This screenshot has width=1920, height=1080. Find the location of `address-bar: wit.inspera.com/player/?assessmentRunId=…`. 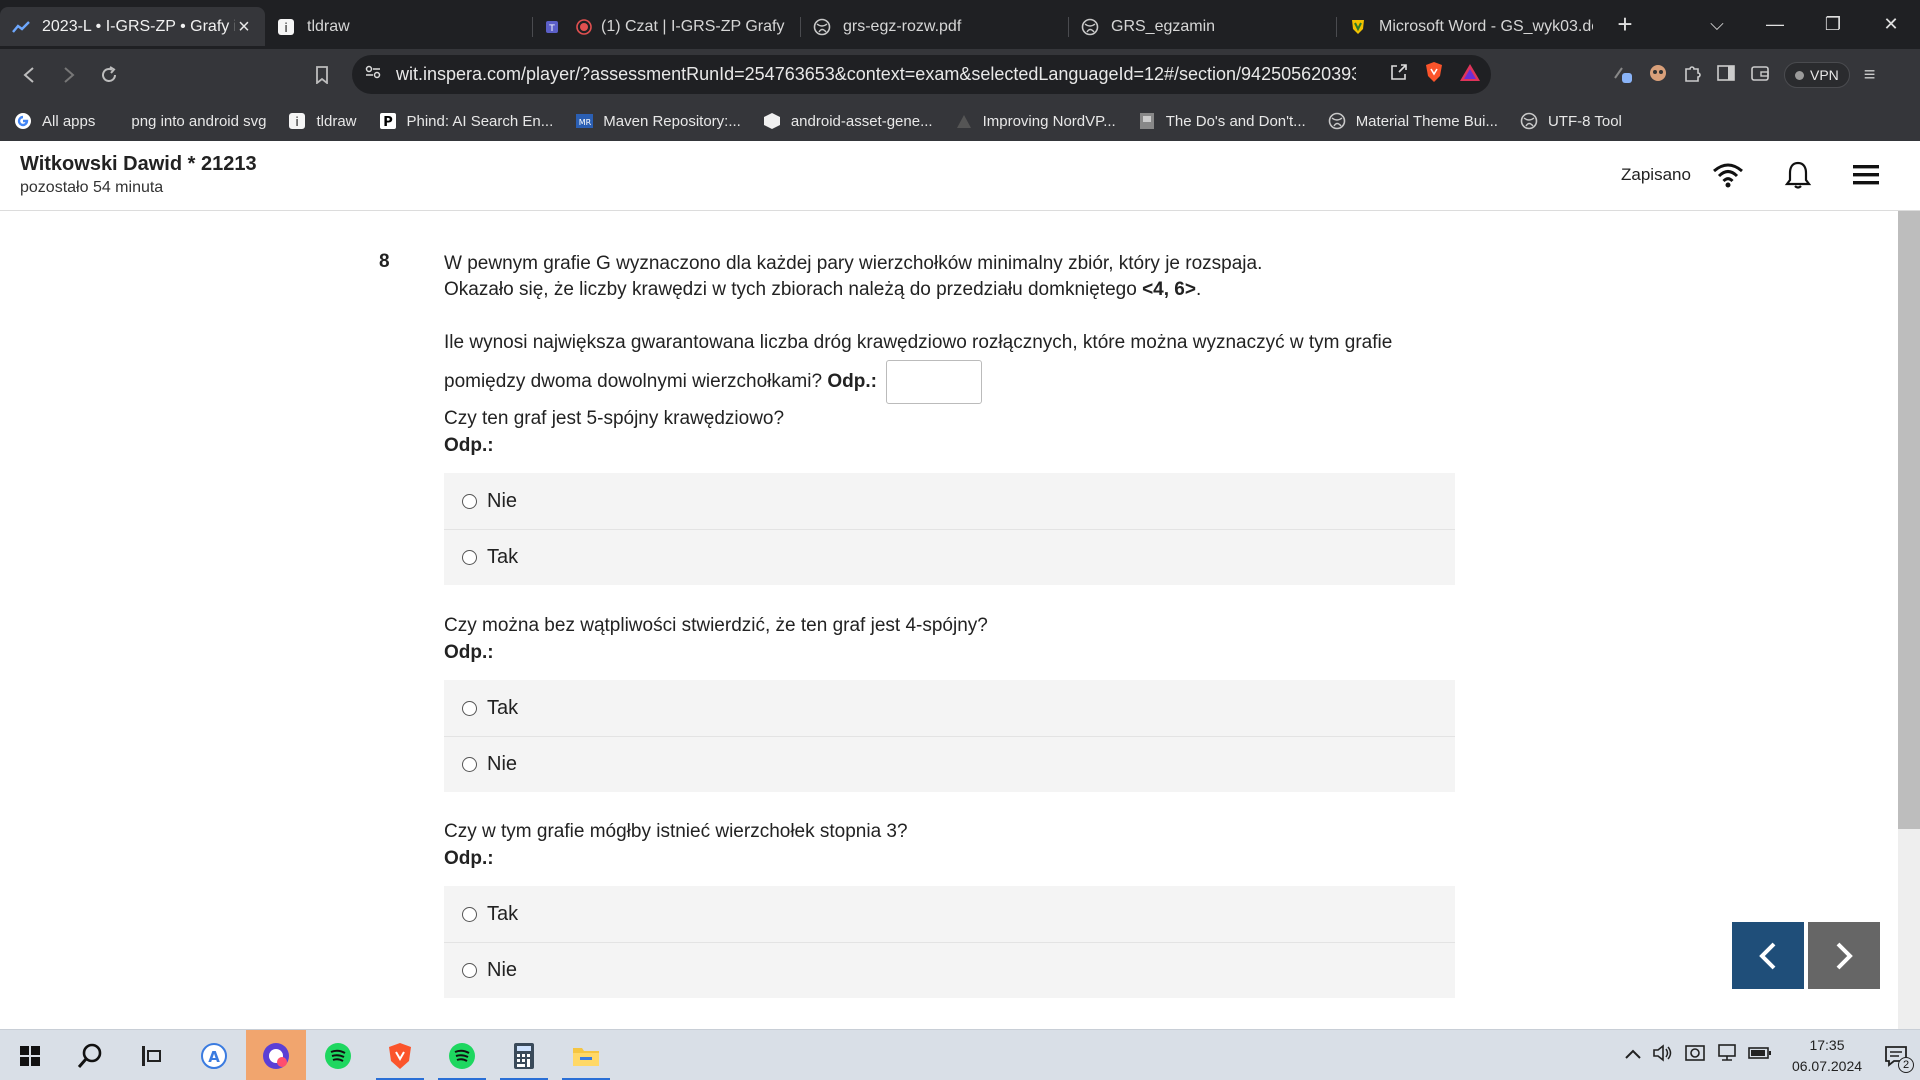

address-bar: wit.inspera.com/player/?assessmentRunId=… is located at coordinates (921, 74).